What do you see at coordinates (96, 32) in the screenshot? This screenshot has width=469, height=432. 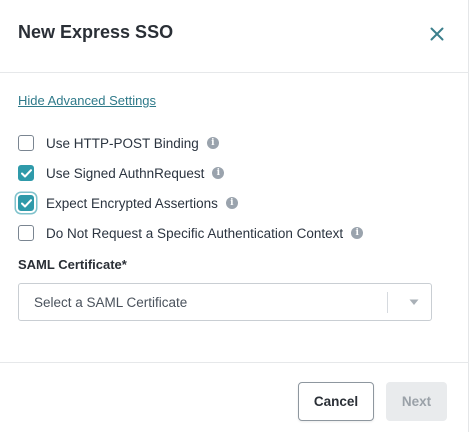 I see `dialog-title: New Express SSO` at bounding box center [96, 32].